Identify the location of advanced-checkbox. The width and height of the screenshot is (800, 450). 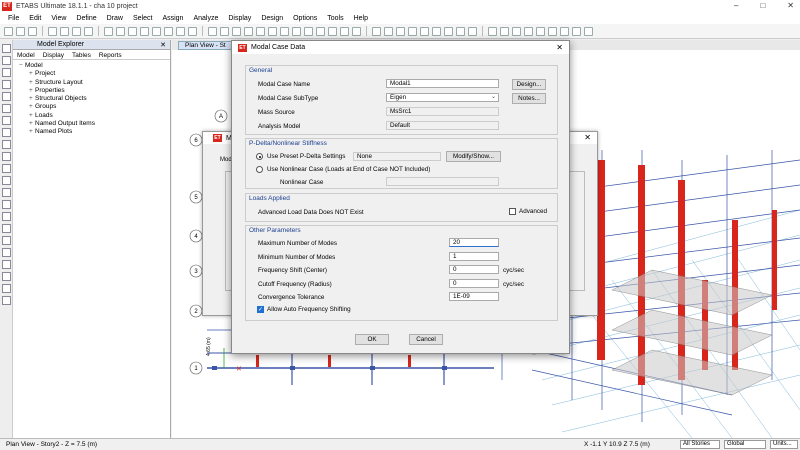
(512, 211).